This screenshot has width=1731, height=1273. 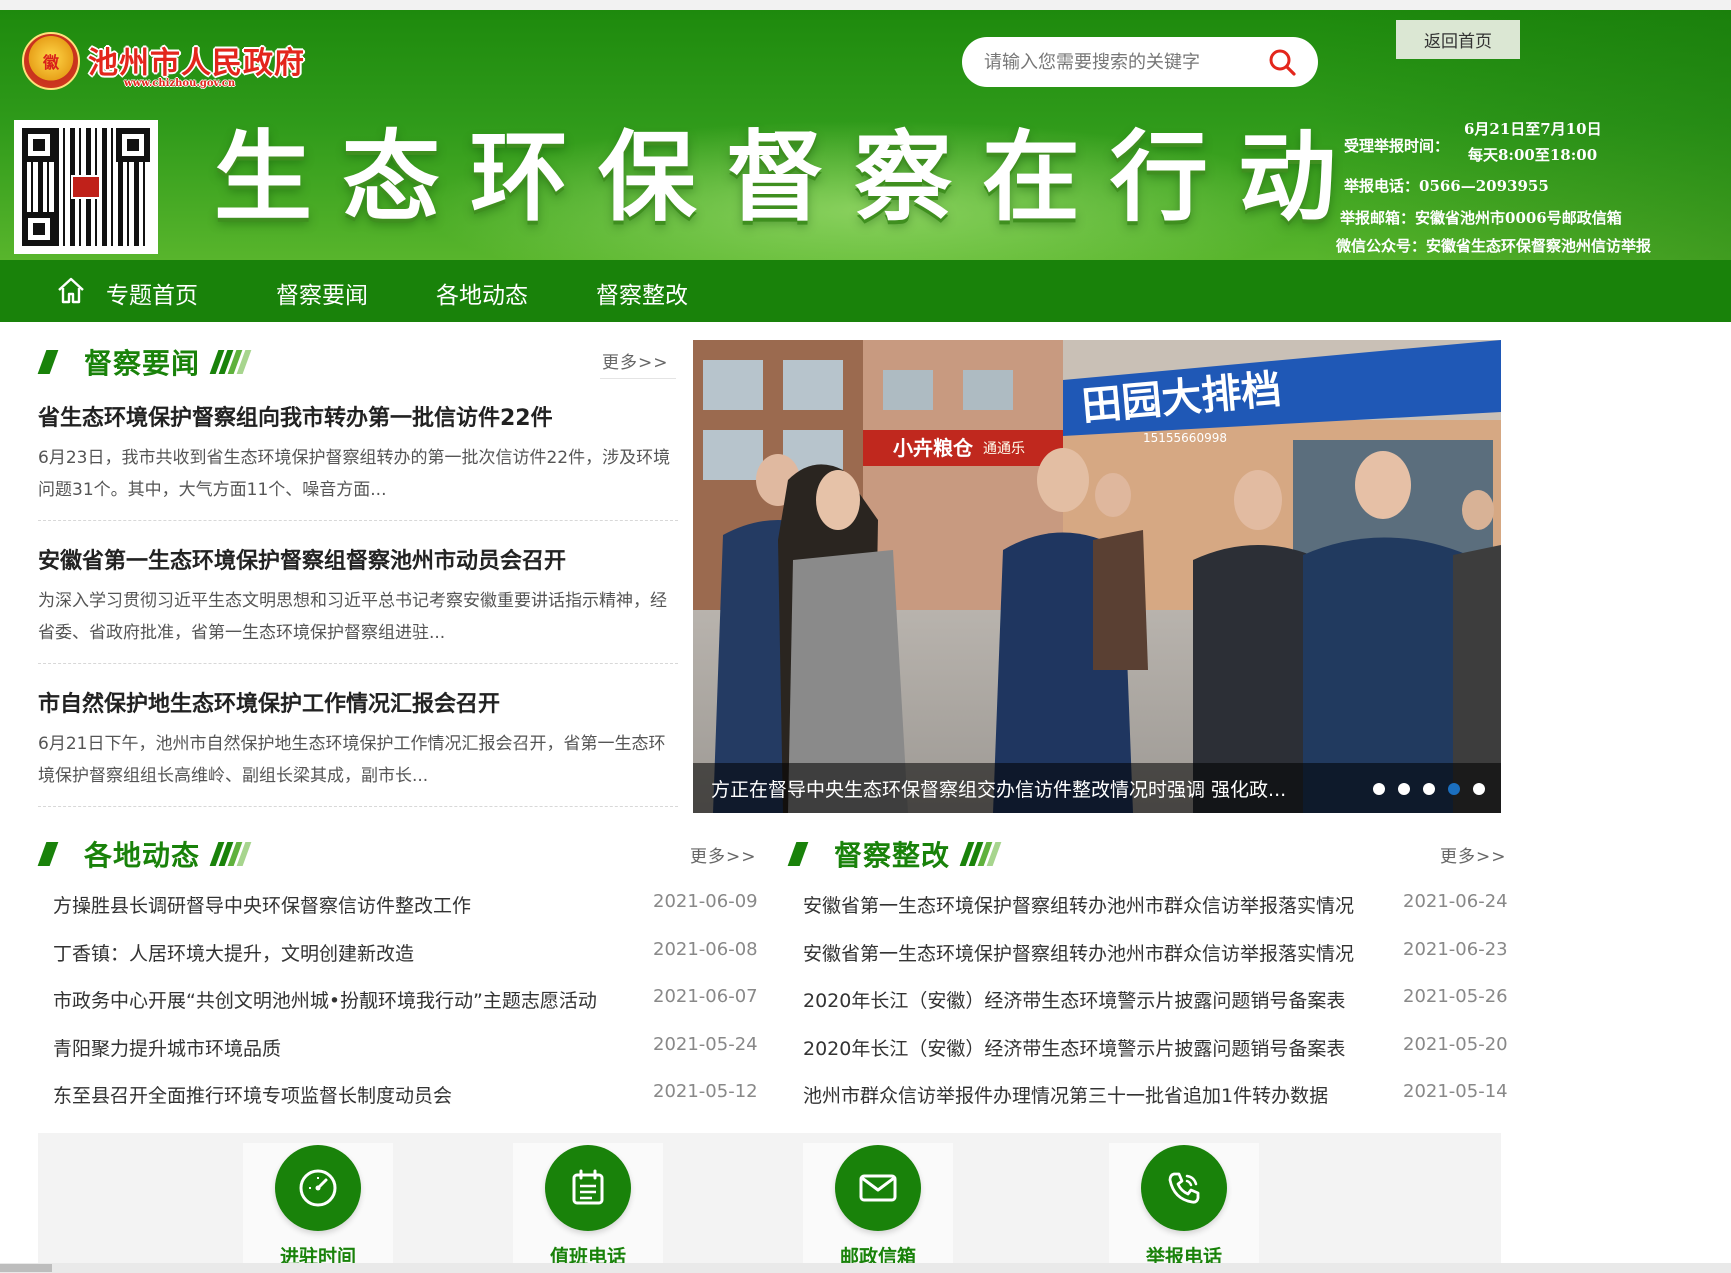 What do you see at coordinates (71, 290) in the screenshot?
I see `home-icon` at bounding box center [71, 290].